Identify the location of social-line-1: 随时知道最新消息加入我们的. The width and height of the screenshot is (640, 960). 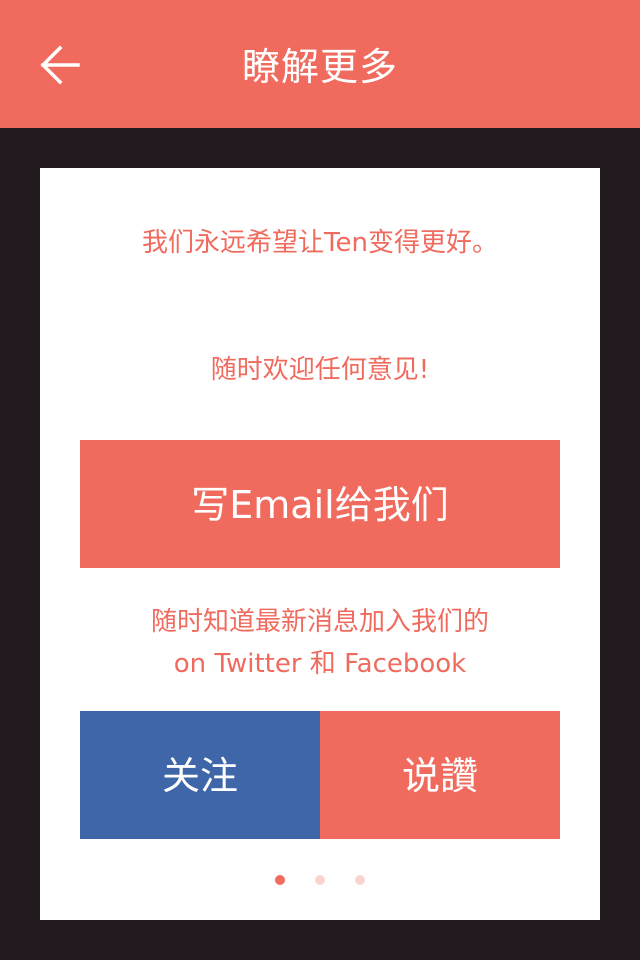
(319, 622).